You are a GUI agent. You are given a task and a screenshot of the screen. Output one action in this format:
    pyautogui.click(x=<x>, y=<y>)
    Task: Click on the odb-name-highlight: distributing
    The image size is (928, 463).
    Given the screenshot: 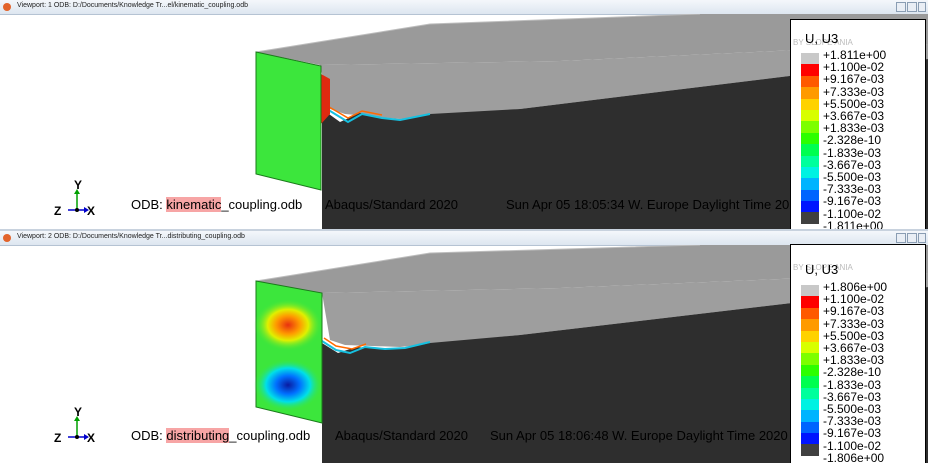 What is the action you would take?
    pyautogui.click(x=198, y=435)
    